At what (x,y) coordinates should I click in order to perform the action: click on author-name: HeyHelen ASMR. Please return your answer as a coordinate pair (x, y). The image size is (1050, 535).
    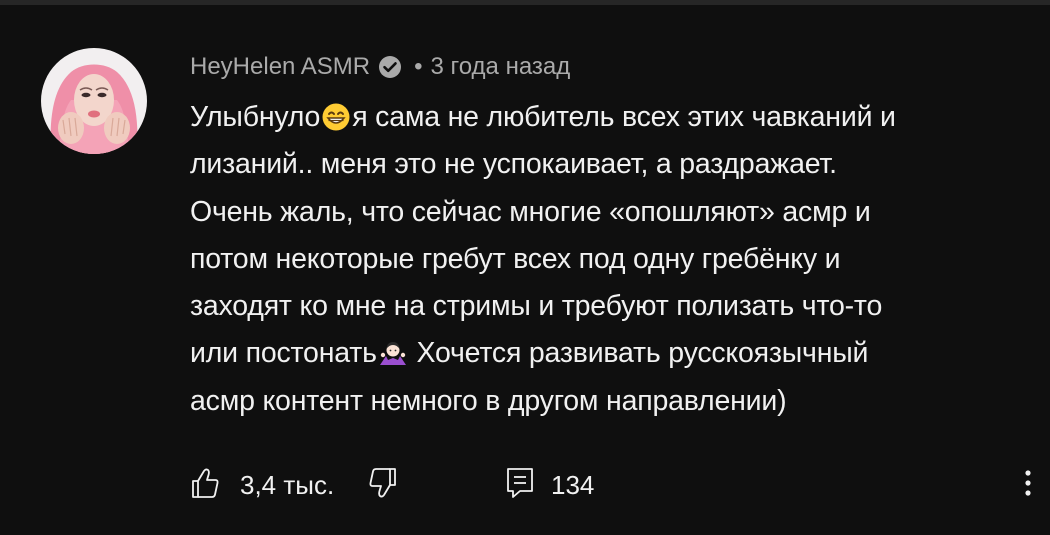
    Looking at the image, I should click on (280, 67).